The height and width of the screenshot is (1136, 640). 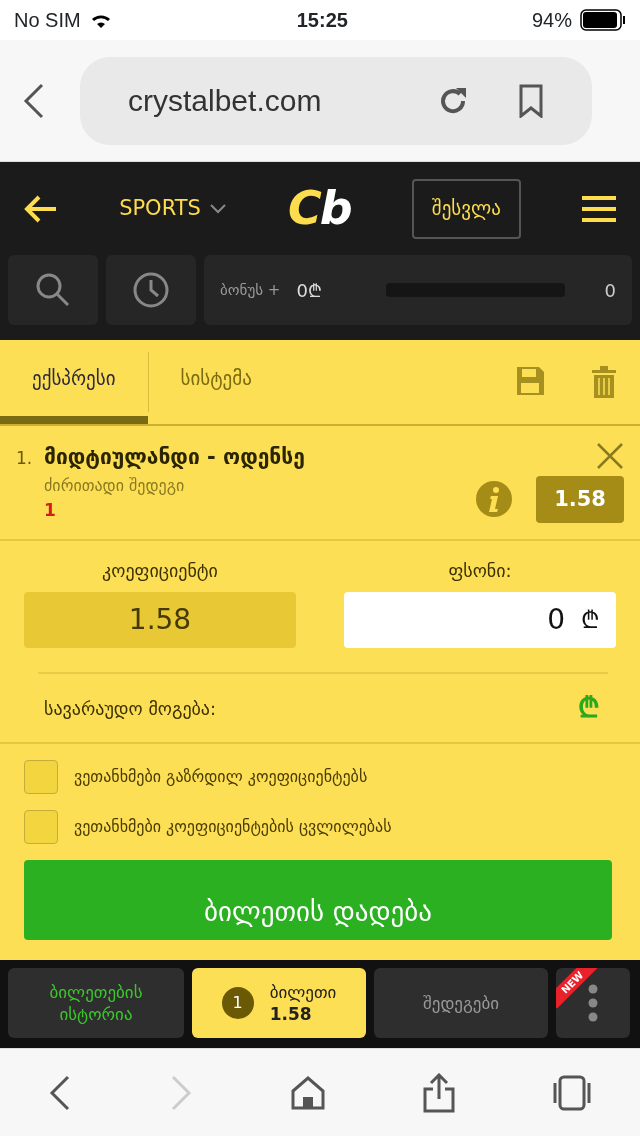 What do you see at coordinates (551, 20) in the screenshot?
I see `battery-text: 94%` at bounding box center [551, 20].